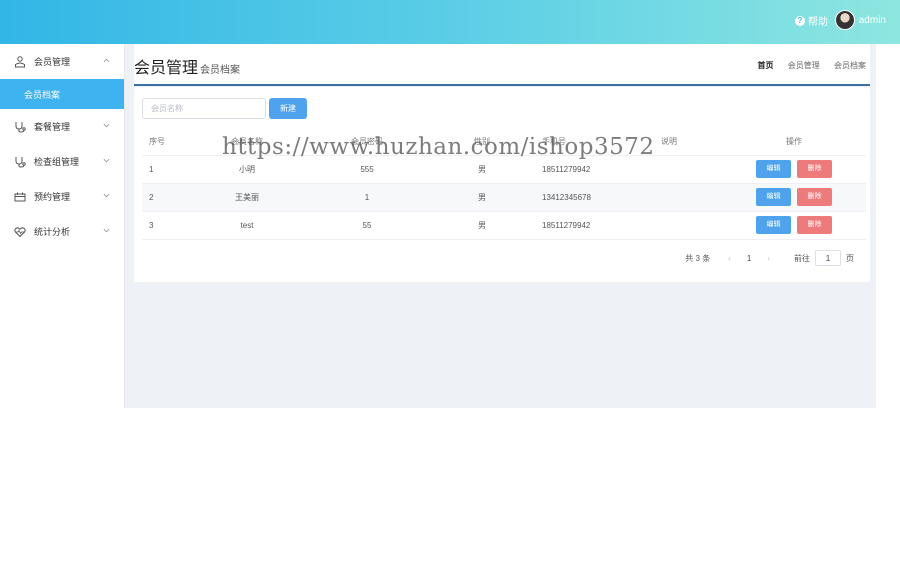 This screenshot has height=562, width=900. I want to click on sidebar: 会员管理 会员档案 套餐管理 检查组管理 预约管理 统计分析, so click(62, 226).